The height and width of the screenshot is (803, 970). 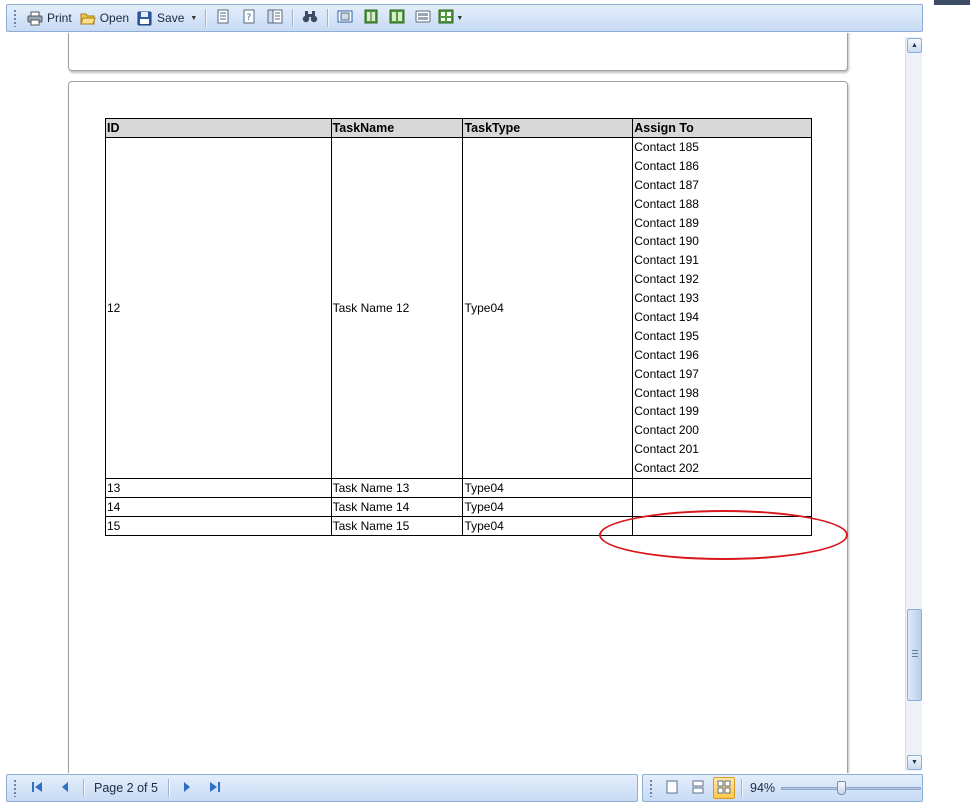 I want to click on column-header-taskname: TaskName, so click(x=397, y=128).